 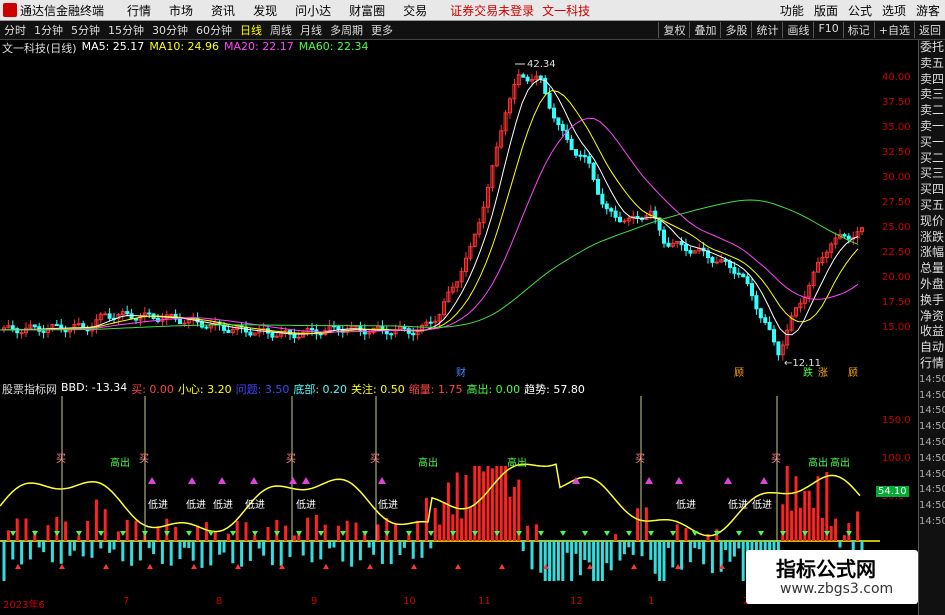 I want to click on menu-gongneng: 功能, so click(x=792, y=10).